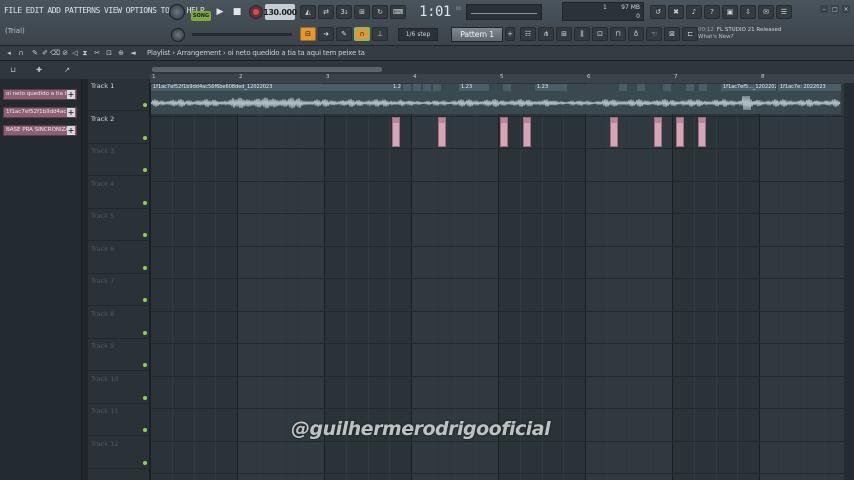  I want to click on export-button: ⇩, so click(748, 12).